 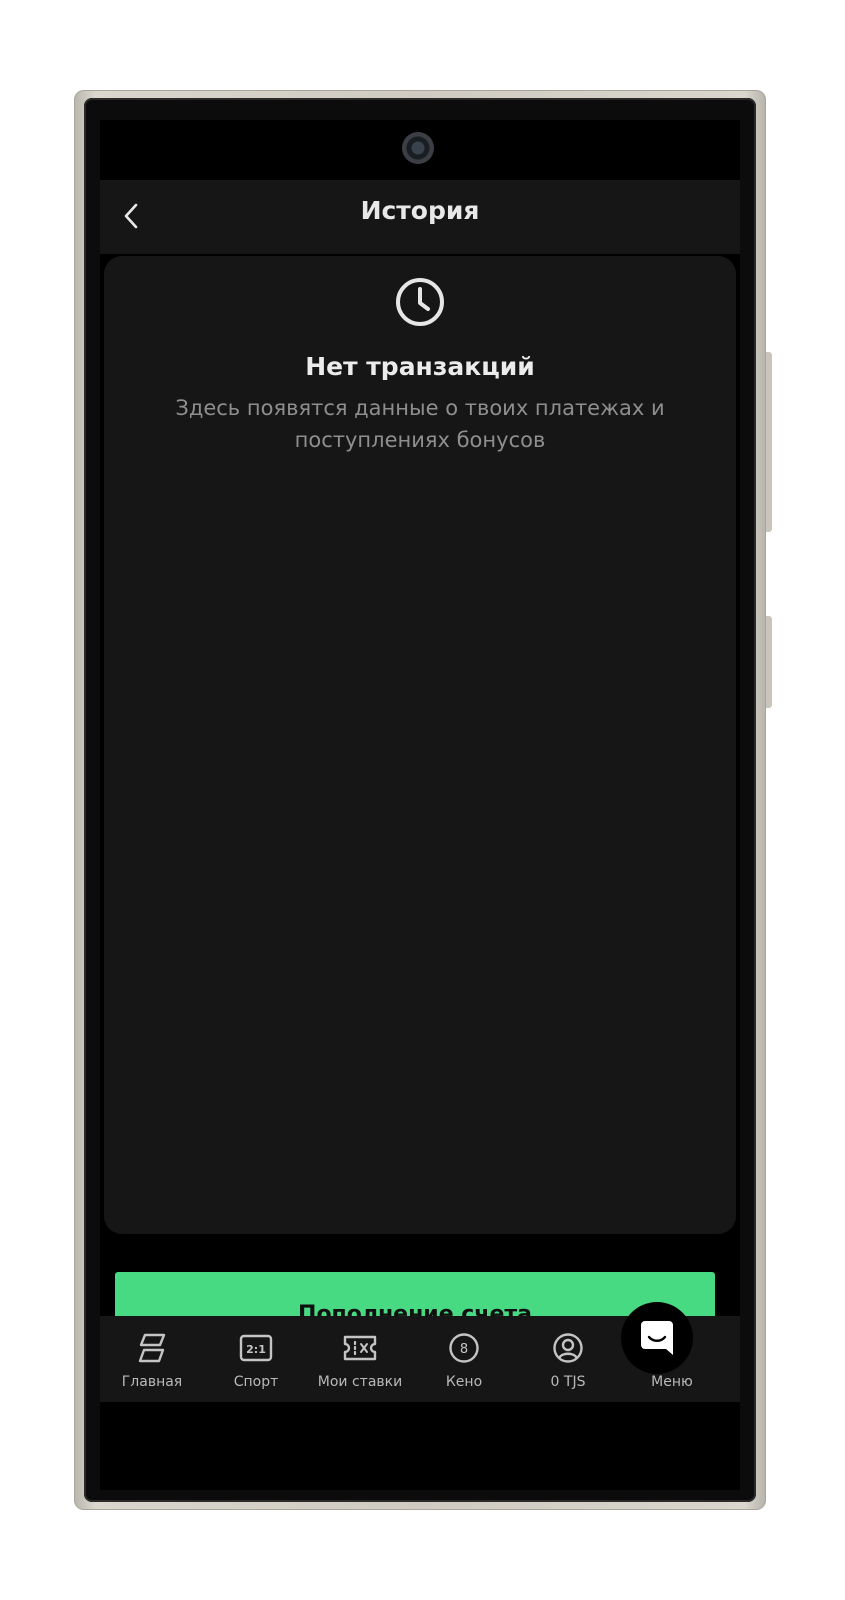 What do you see at coordinates (360, 1382) in the screenshot?
I see `nav-label: Мои ставки` at bounding box center [360, 1382].